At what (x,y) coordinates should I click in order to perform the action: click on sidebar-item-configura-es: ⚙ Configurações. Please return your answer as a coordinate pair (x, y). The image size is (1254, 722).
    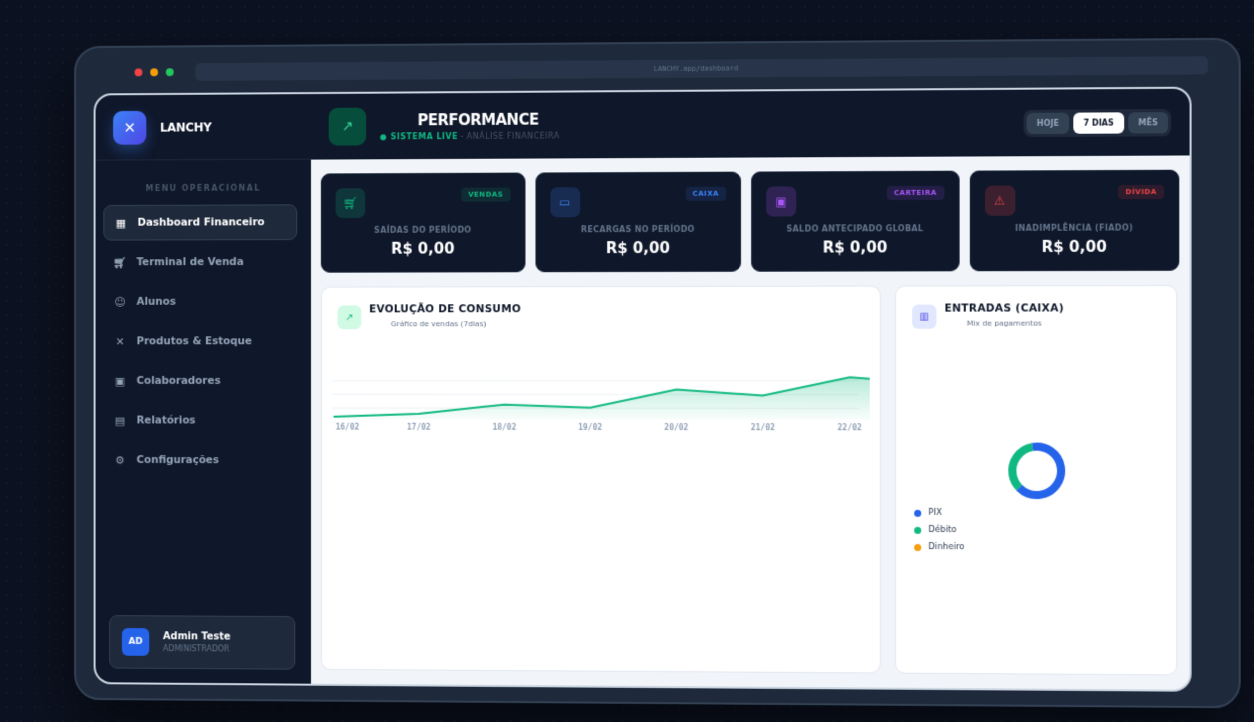
    Looking at the image, I should click on (200, 460).